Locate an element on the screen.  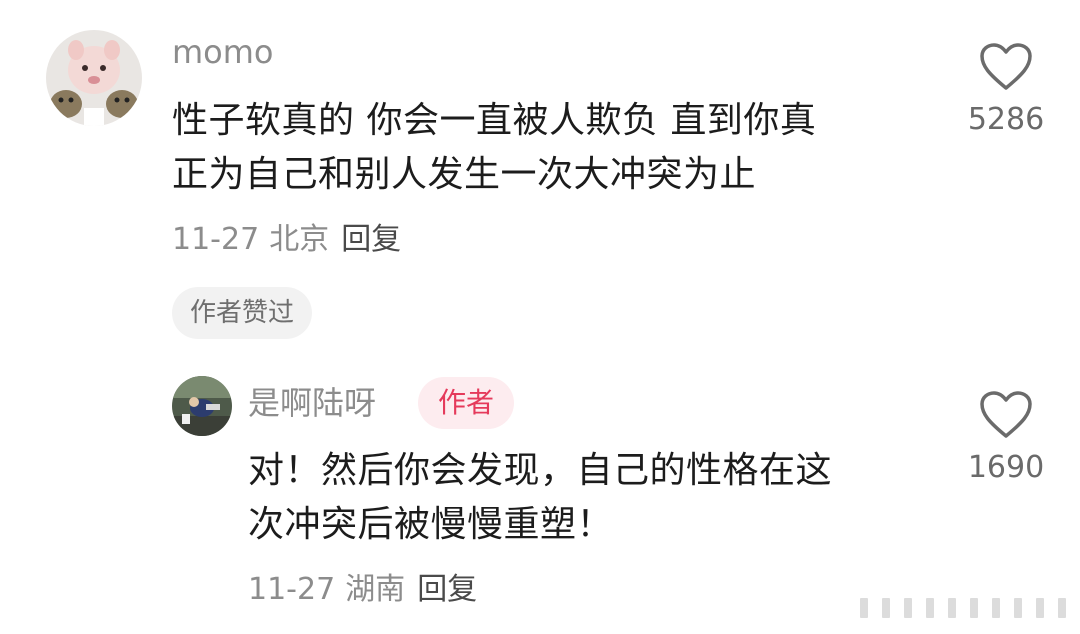
commenter-username: momo is located at coordinates (223, 52).